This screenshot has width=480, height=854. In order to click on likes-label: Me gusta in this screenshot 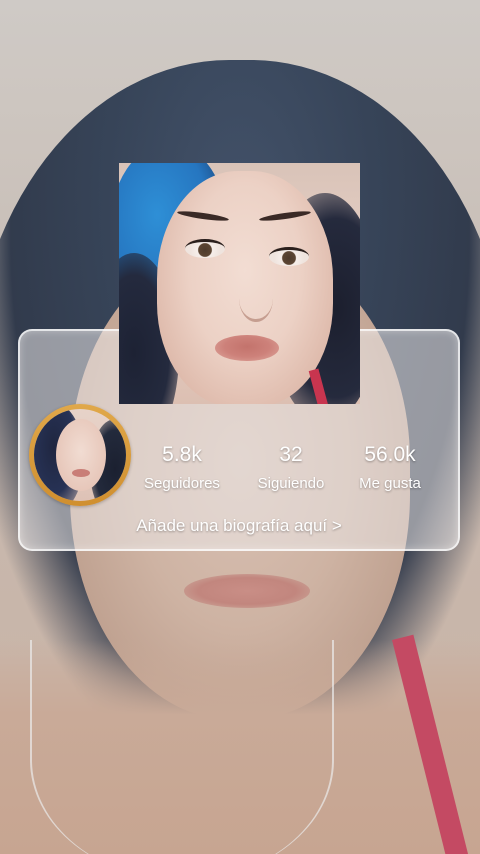, I will do `click(390, 483)`.